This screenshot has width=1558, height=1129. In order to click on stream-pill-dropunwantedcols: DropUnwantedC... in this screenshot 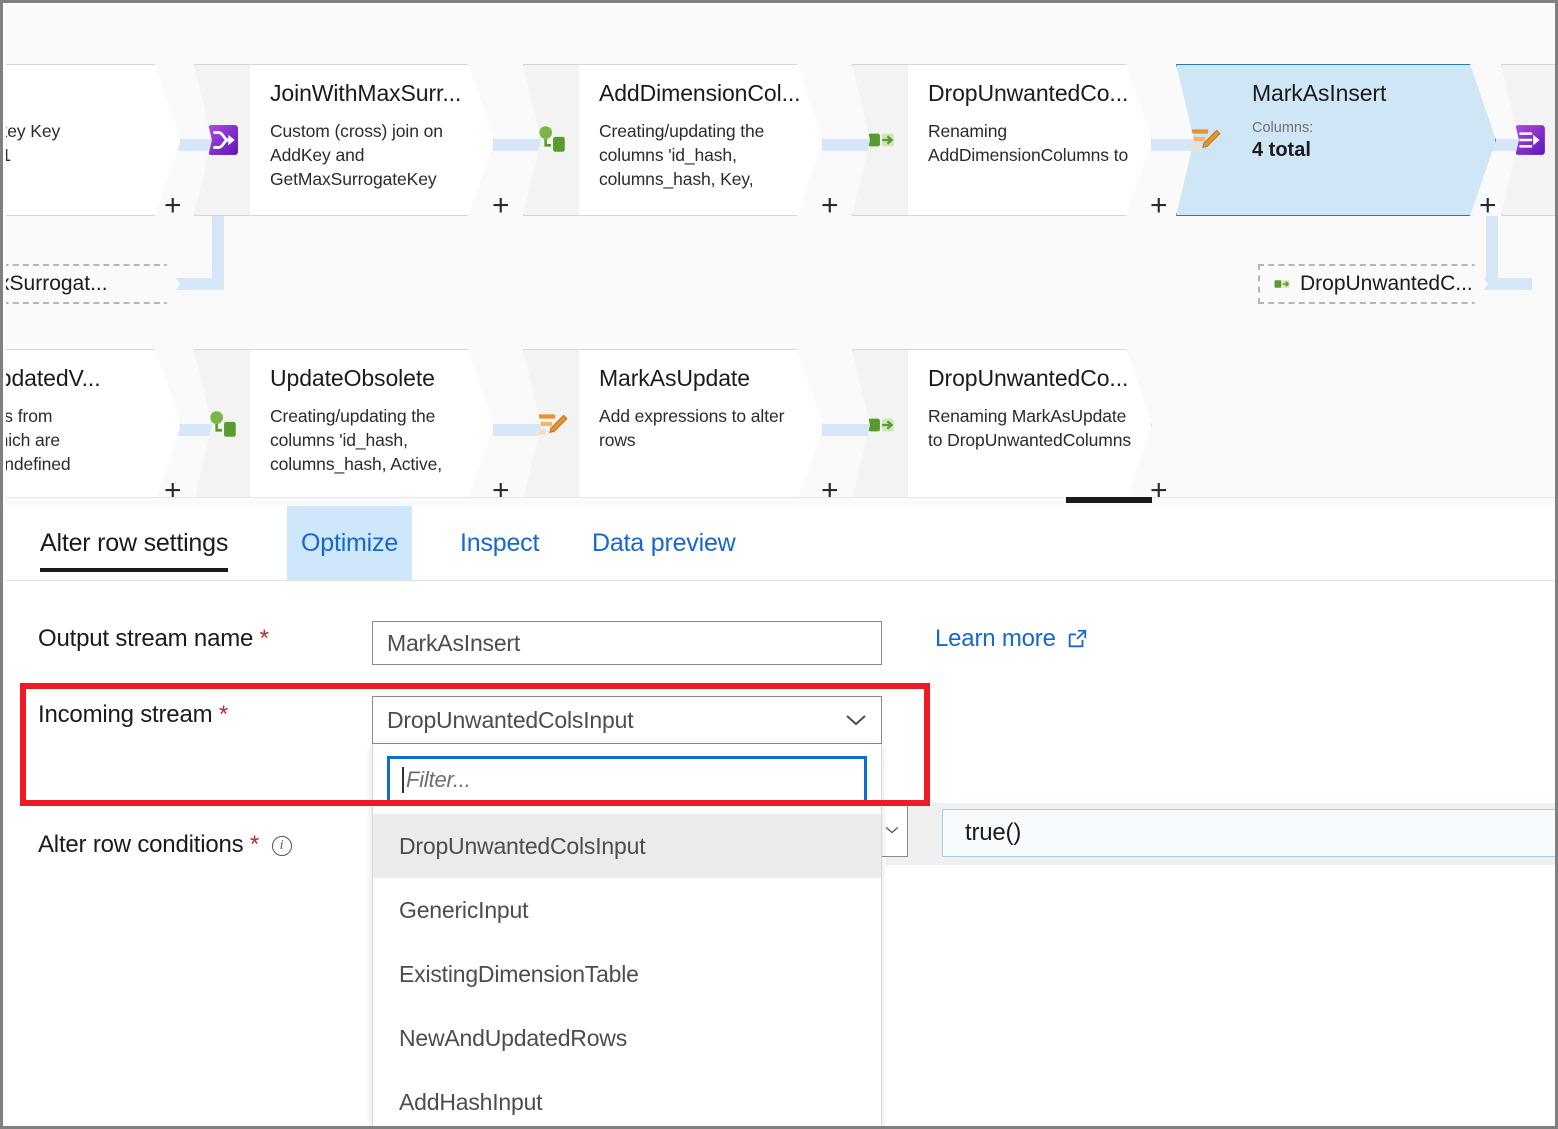, I will do `click(1373, 284)`.